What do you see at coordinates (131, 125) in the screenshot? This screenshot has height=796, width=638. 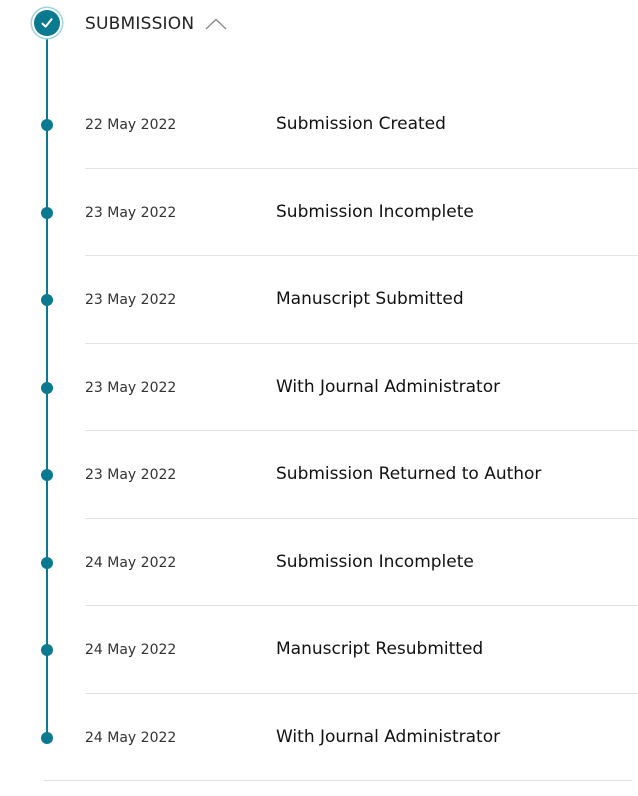 I see `event-date: 22 May 2022` at bounding box center [131, 125].